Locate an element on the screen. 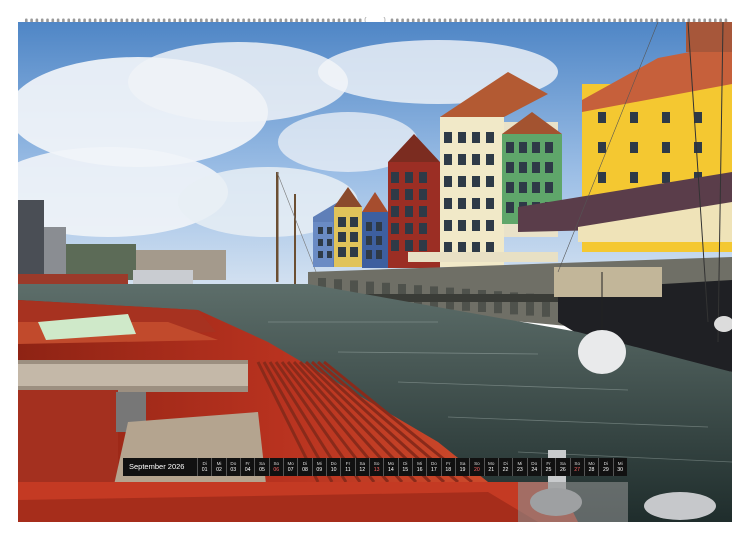 Image resolution: width=750 pixels, height=540 pixels. calendar-day: Mi 30 is located at coordinates (619, 467).